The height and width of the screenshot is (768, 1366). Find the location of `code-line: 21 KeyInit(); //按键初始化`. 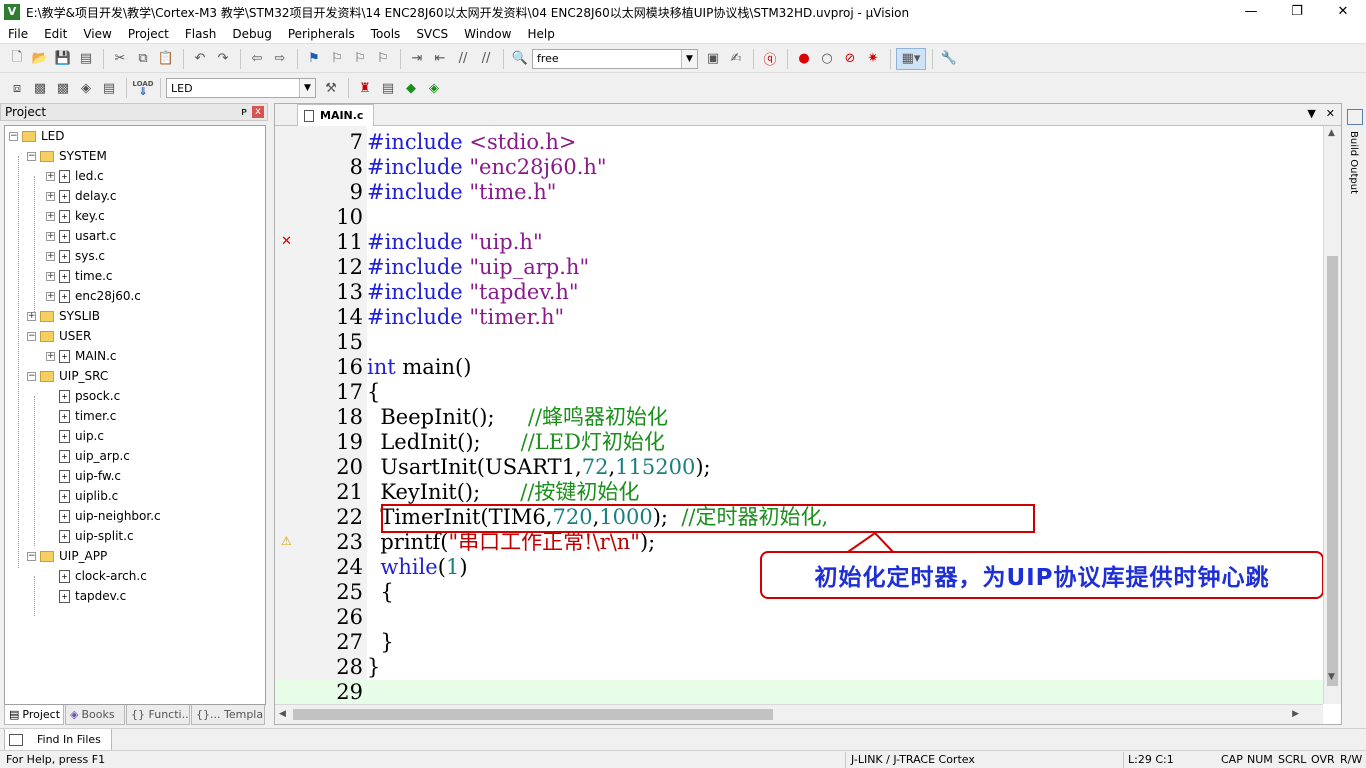

code-line: 21 KeyInit(); //按键初始化 is located at coordinates (799, 492).